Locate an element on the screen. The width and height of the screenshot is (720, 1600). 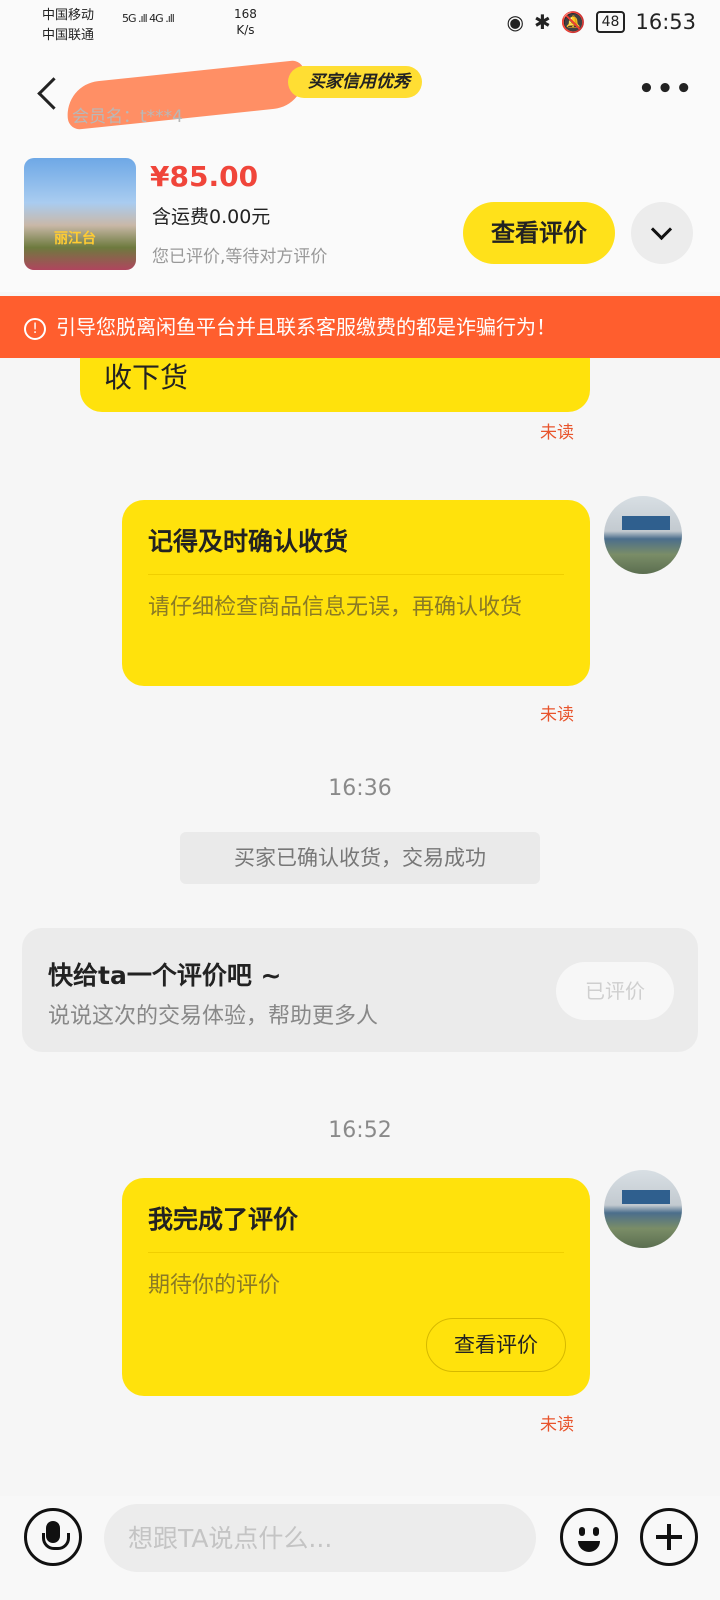
review-status: 您已评价,等待对方评价 is located at coordinates (240, 257).